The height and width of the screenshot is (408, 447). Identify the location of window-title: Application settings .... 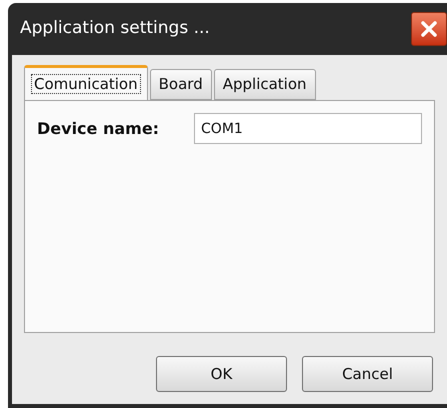
(115, 28).